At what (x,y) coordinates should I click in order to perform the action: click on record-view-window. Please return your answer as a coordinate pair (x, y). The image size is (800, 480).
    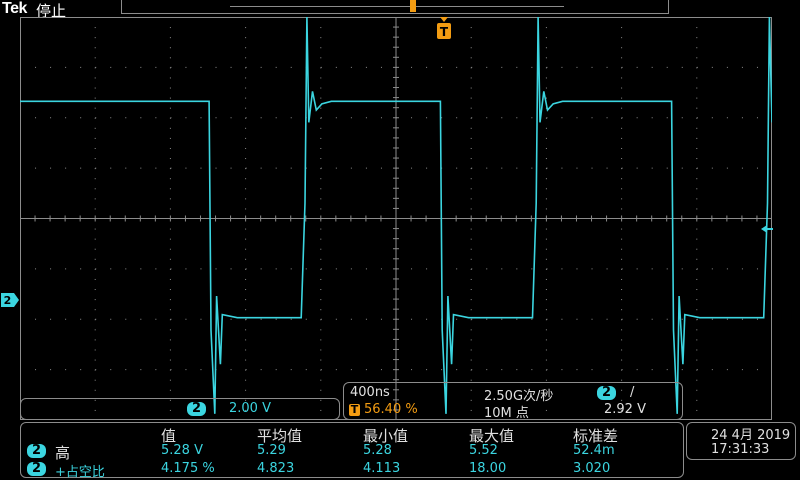
    Looking at the image, I should click on (397, 6).